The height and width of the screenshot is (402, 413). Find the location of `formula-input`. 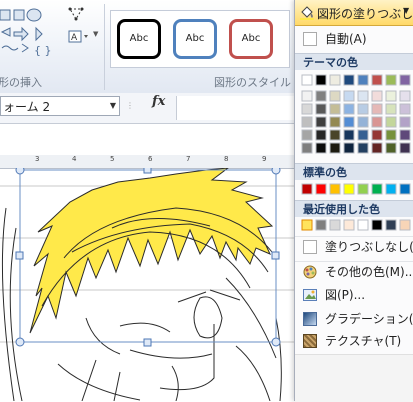

formula-input is located at coordinates (236, 108).